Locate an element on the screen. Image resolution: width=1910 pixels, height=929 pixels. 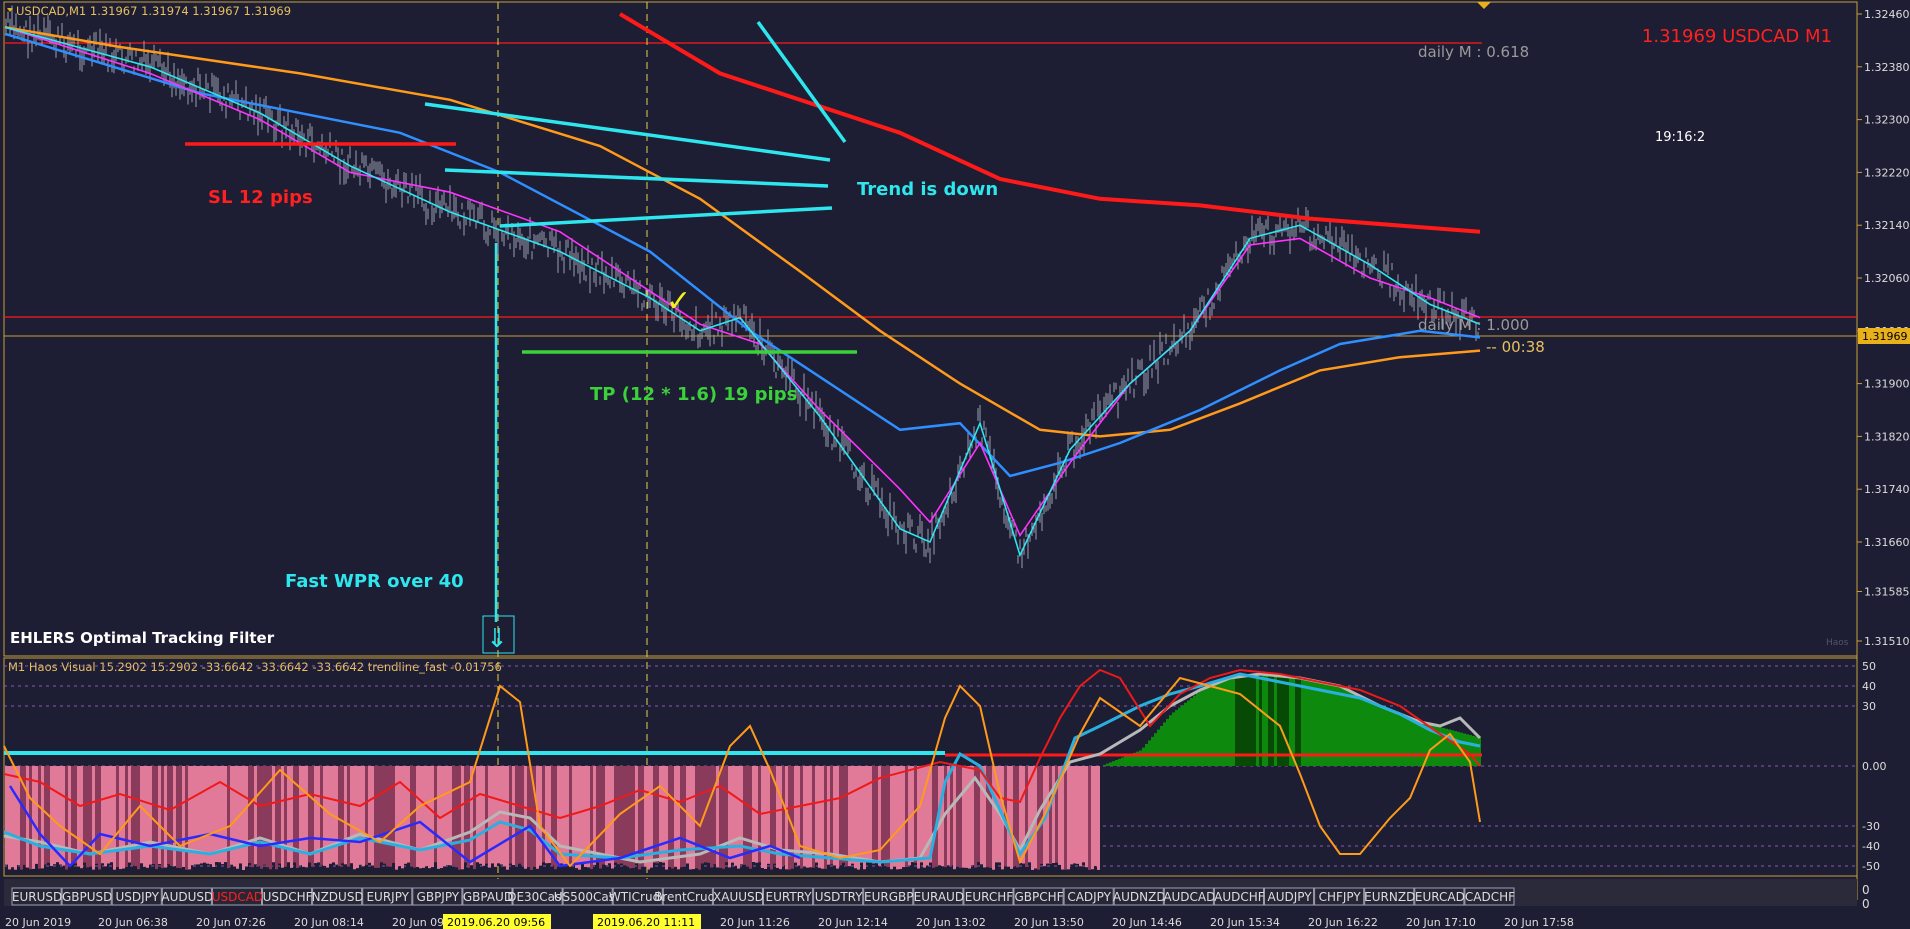
tab-gbpjpy: GBPJPY is located at coordinates (437, 896).